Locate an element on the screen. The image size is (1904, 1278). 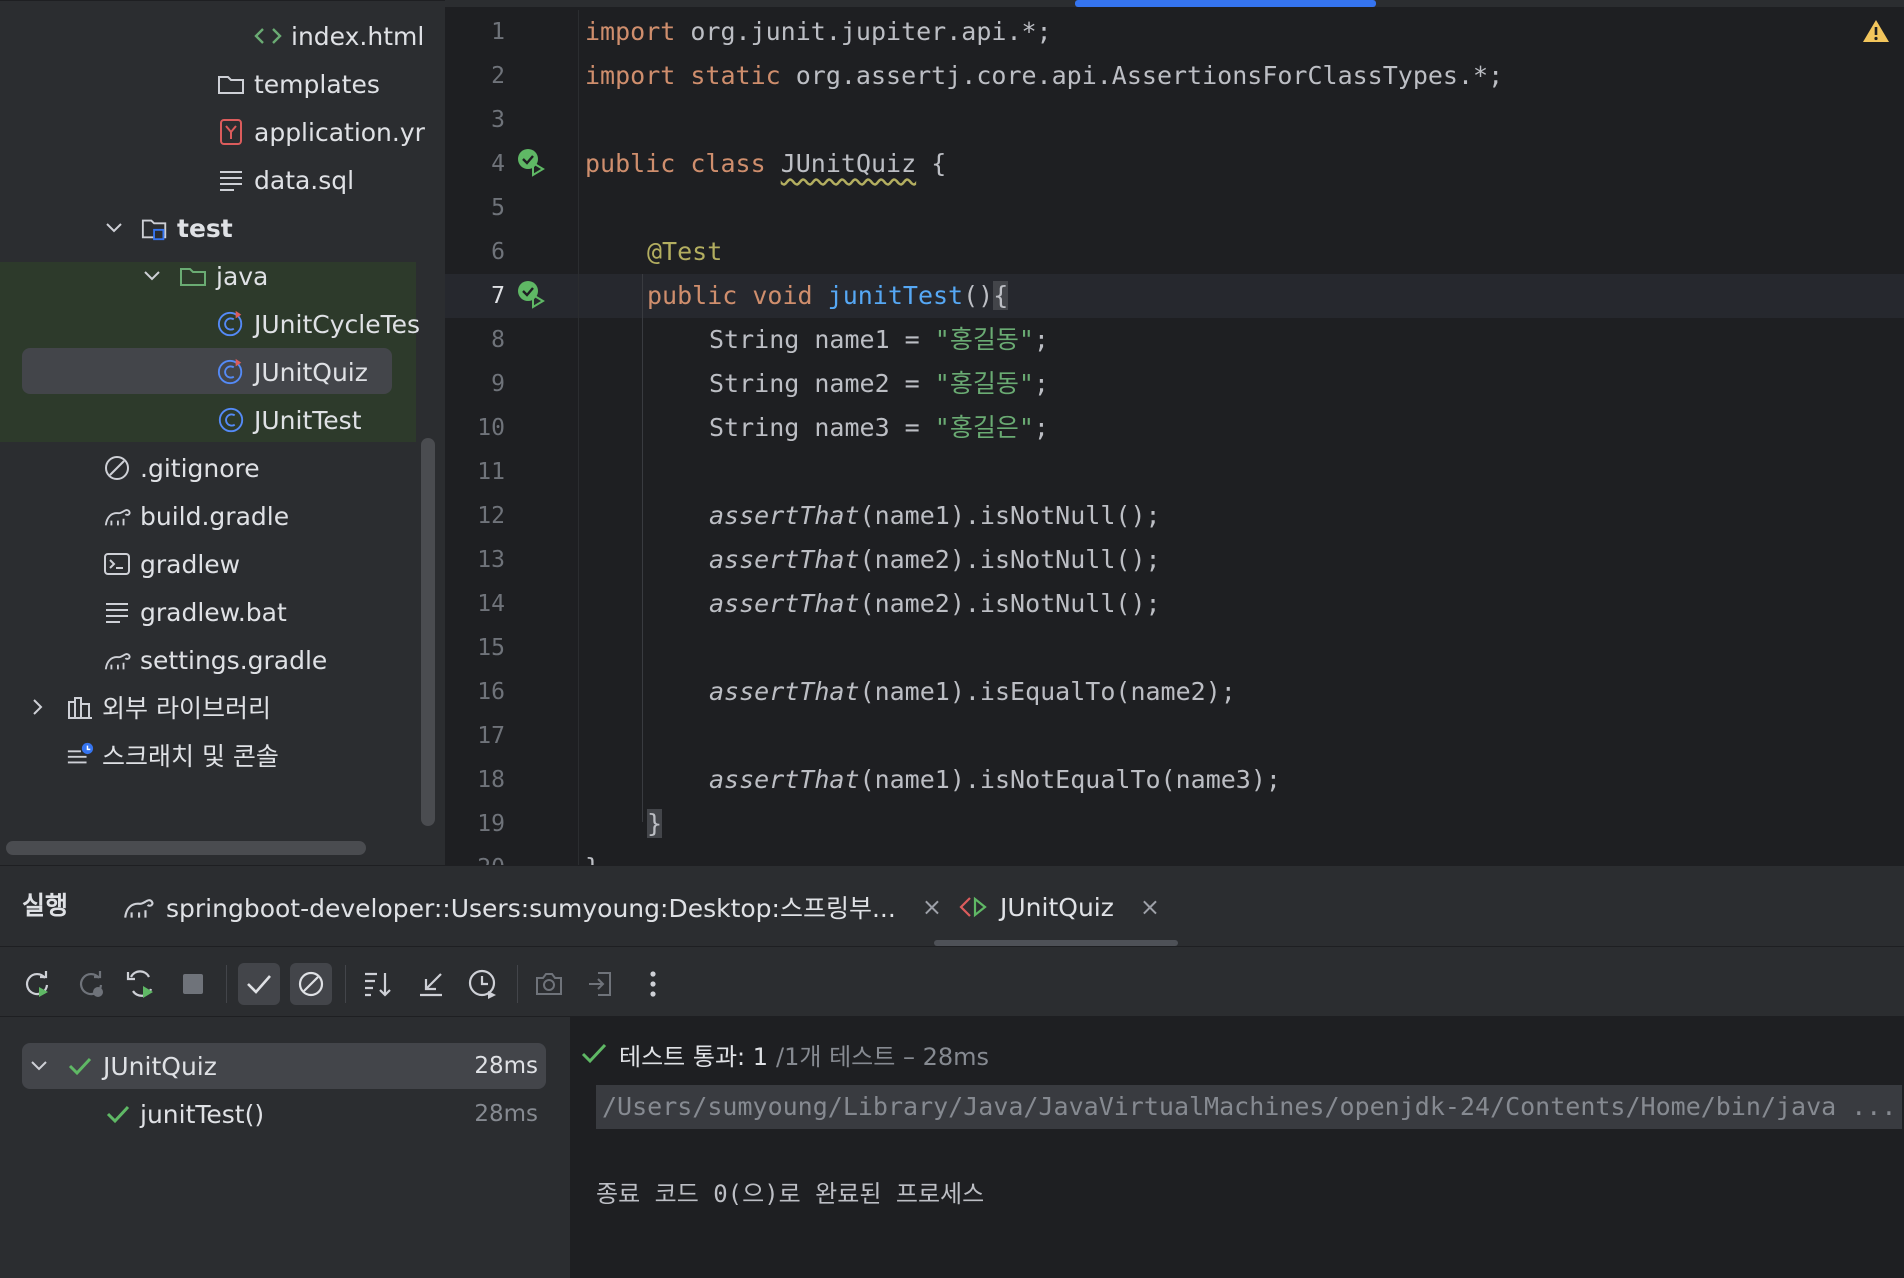
code-line-14: assertThat(name2).isNotNull(); is located at coordinates (935, 604).